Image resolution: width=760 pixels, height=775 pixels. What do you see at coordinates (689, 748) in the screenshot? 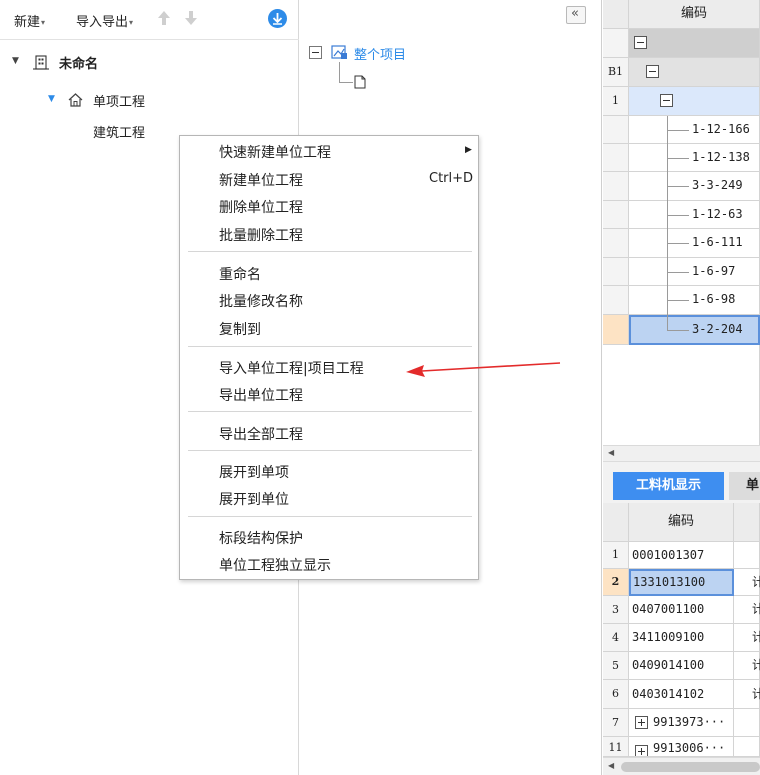
I see `material-code-value: 9913006···` at bounding box center [689, 748].